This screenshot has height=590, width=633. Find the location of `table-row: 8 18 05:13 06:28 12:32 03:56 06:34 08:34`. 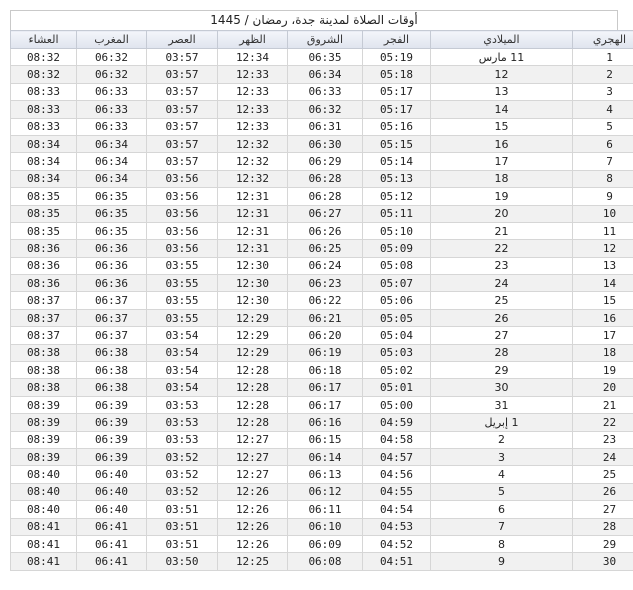

table-row: 8 18 05:13 06:28 12:32 03:56 06:34 08:34 is located at coordinates (321, 179).